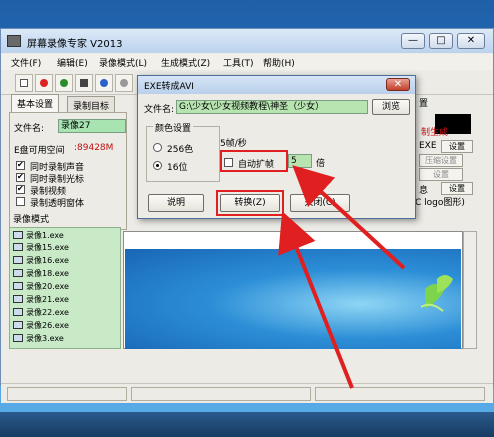 The width and height of the screenshot is (494, 437). I want to click on list-item: 录像26.exe, so click(41, 326).